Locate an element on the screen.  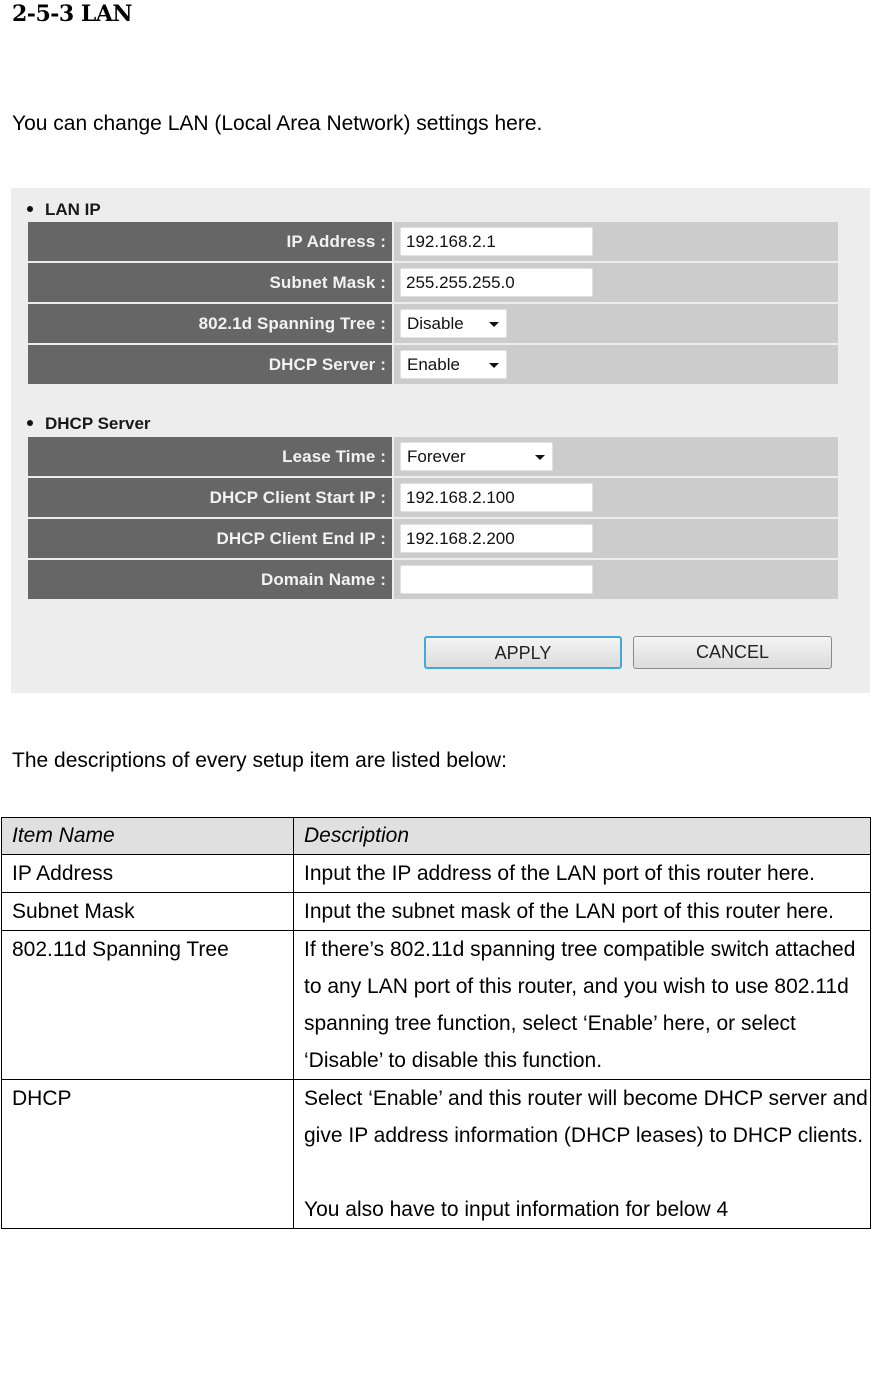
domain-name-input is located at coordinates (496, 579).